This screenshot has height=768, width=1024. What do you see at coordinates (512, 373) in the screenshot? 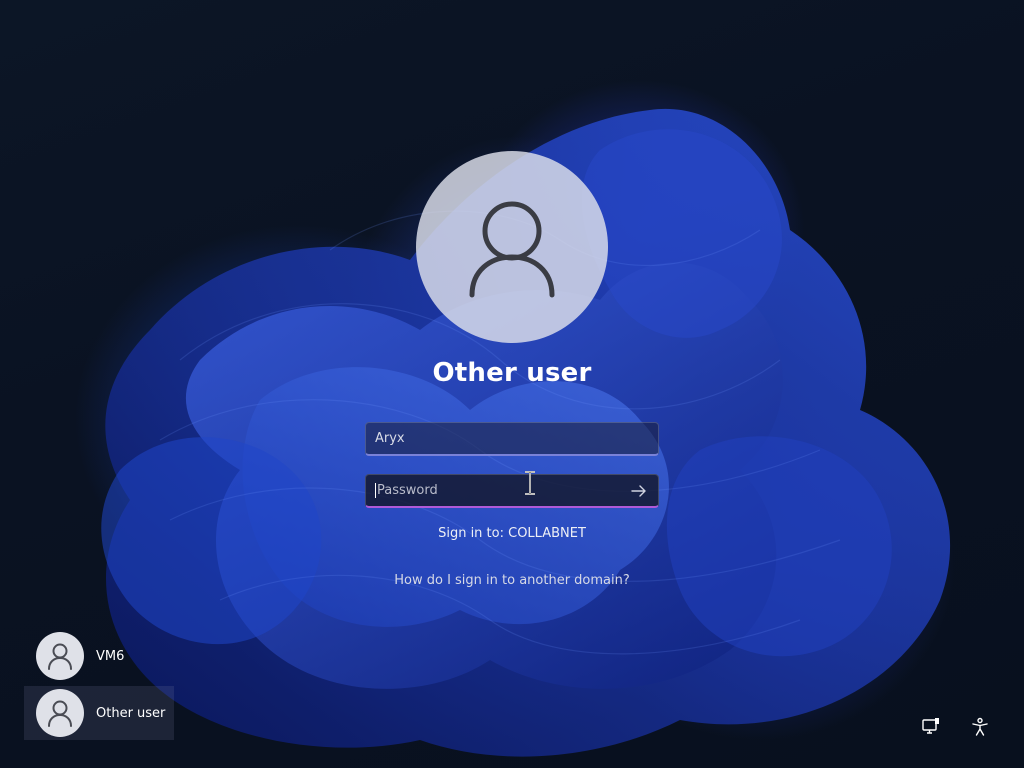
I see `account-title: Other user` at bounding box center [512, 373].